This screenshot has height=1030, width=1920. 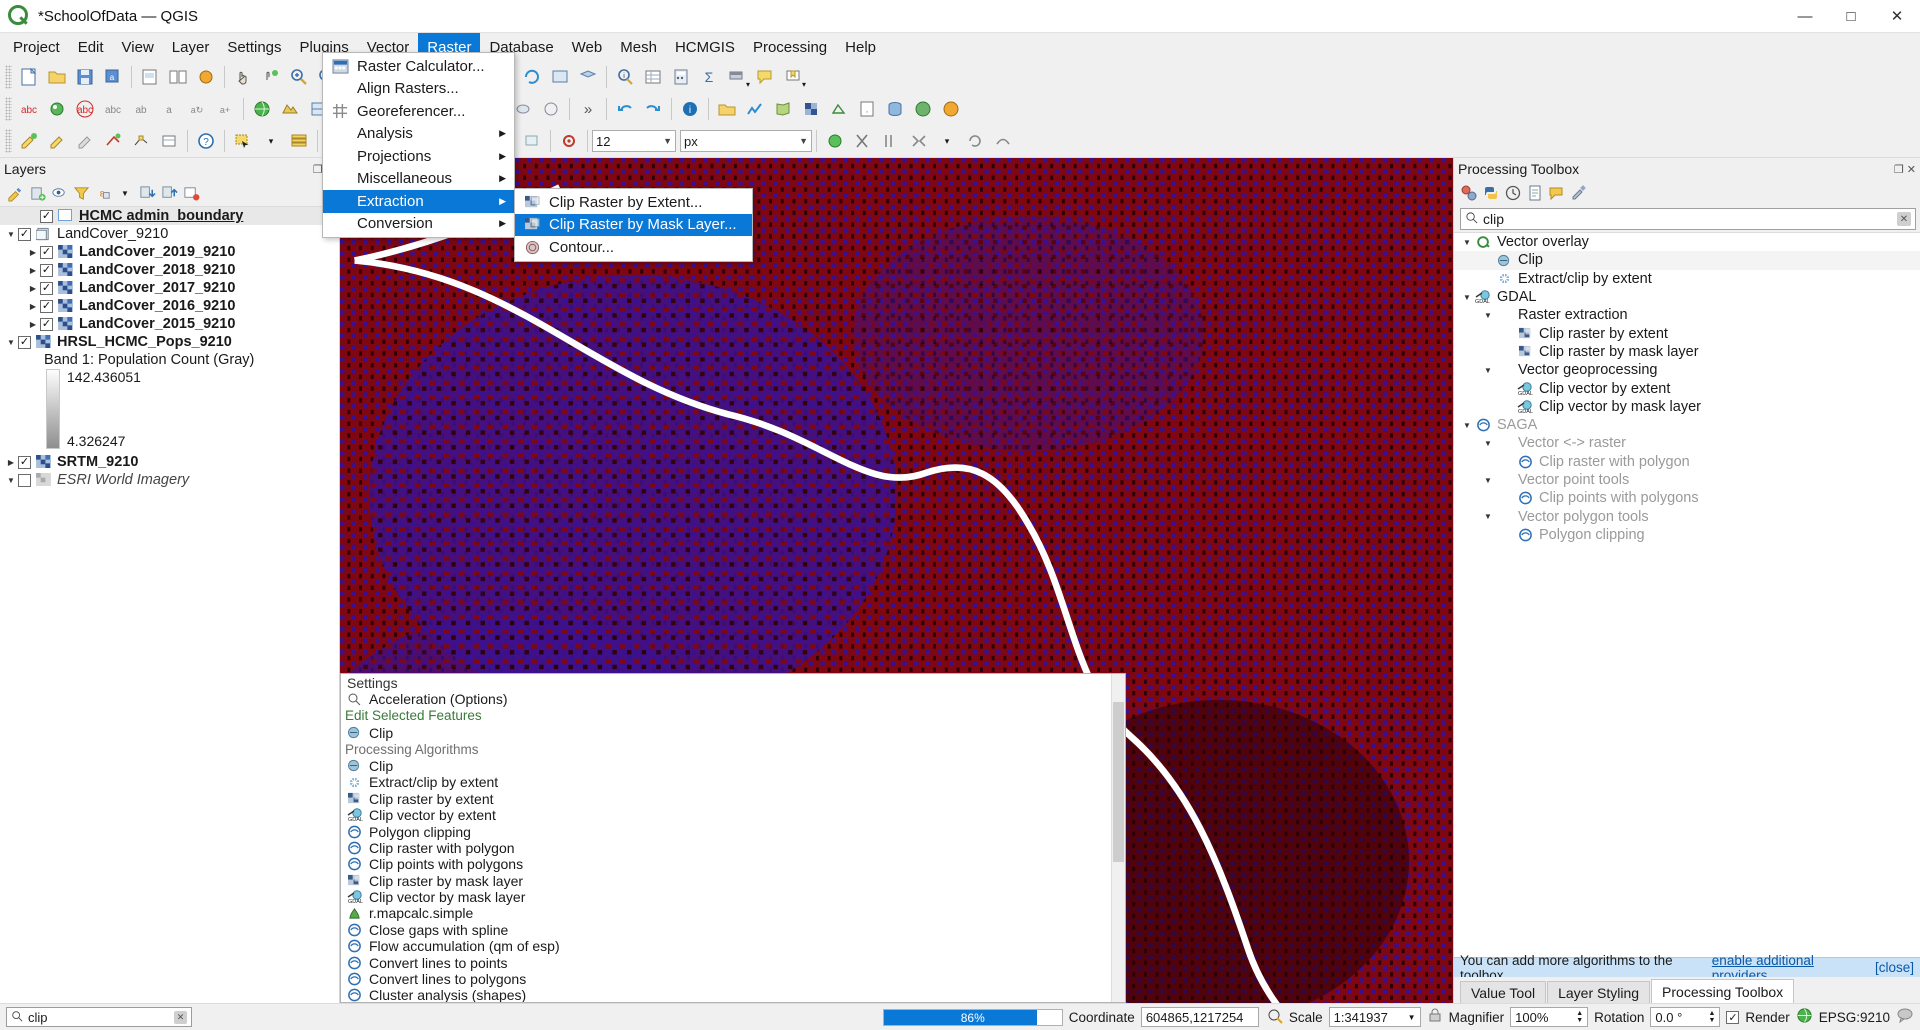 What do you see at coordinates (169, 342) in the screenshot?
I see `layer-tree-item: ▼ ✓ HRSL_HCMC_Pops_9210` at bounding box center [169, 342].